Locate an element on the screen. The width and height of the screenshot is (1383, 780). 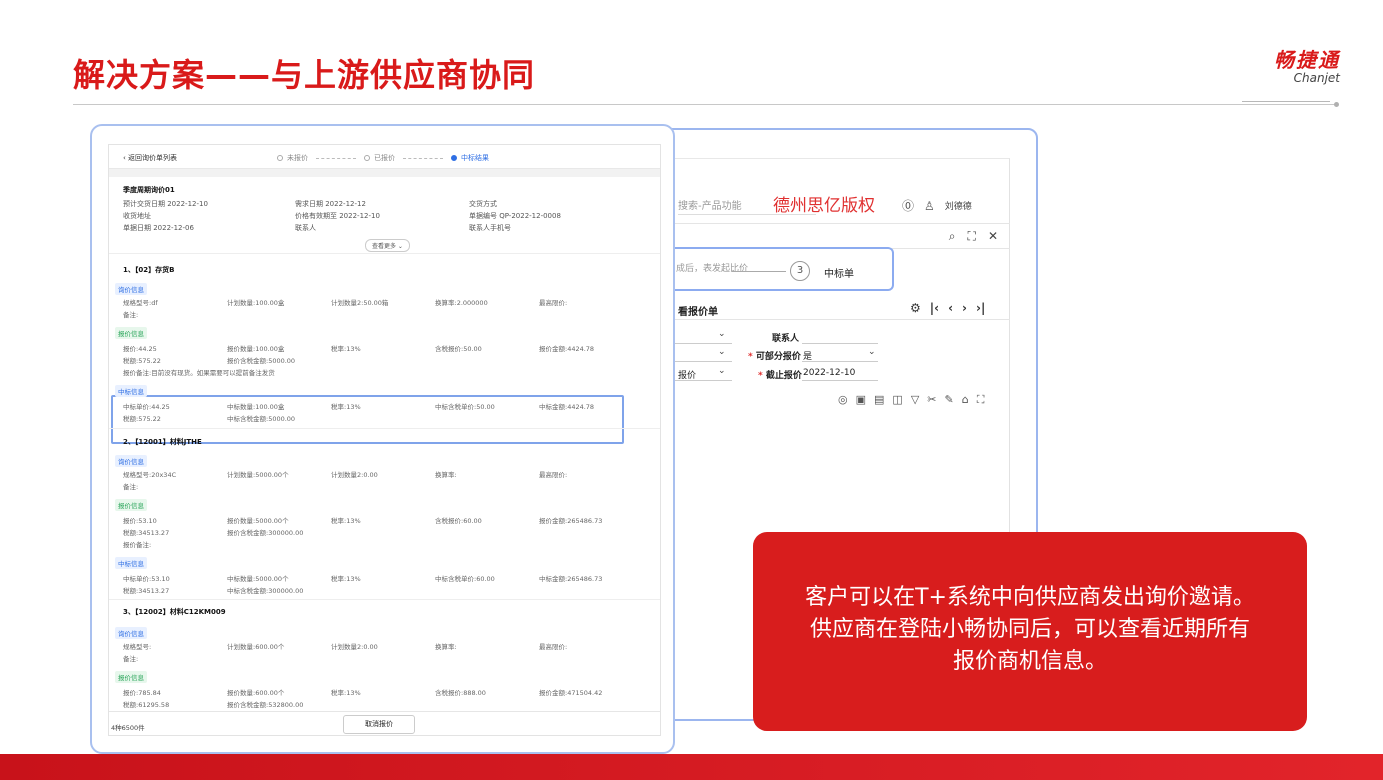
plan-qty: 计划数量:600.00个 is located at coordinates (256, 647).